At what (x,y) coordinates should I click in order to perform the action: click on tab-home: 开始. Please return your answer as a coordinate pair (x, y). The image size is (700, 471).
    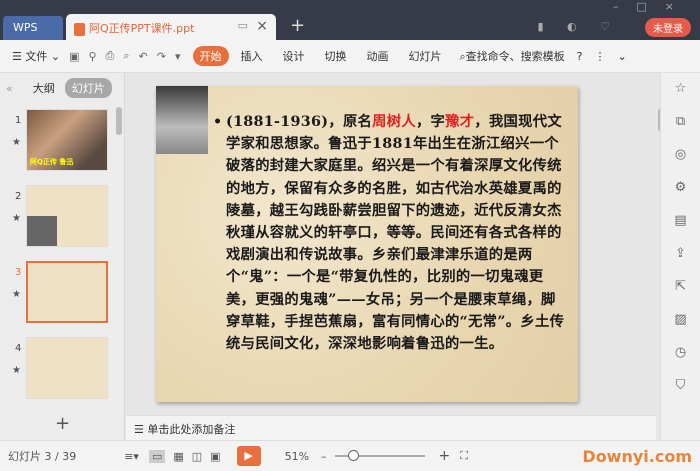
    Looking at the image, I should click on (210, 56).